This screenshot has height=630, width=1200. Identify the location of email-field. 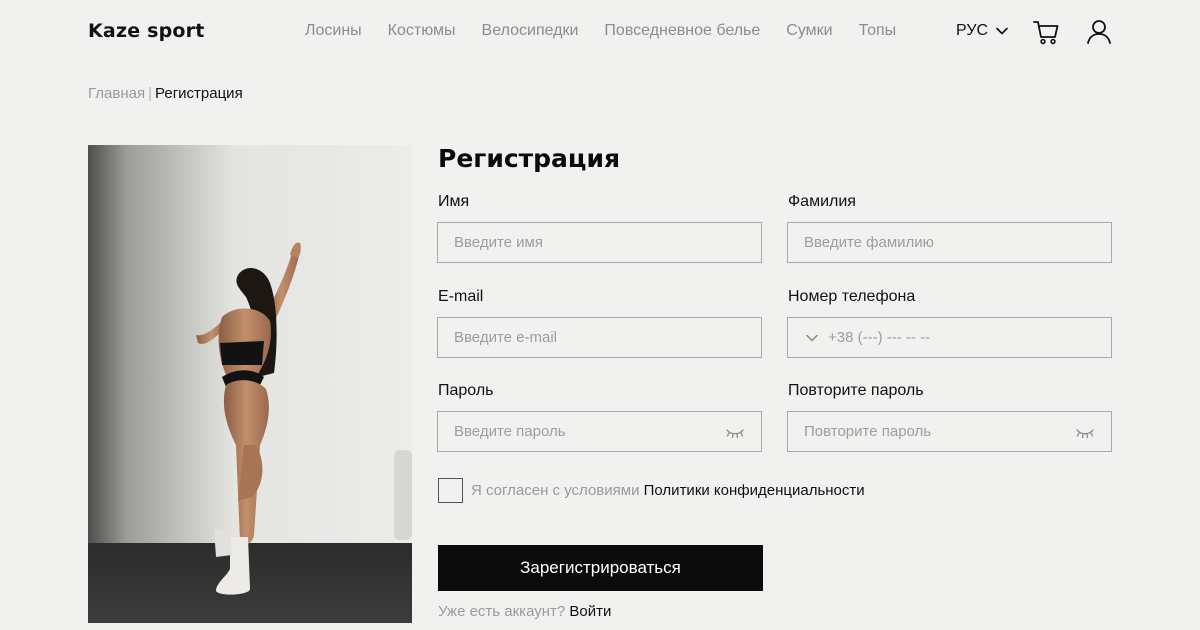
(599, 337).